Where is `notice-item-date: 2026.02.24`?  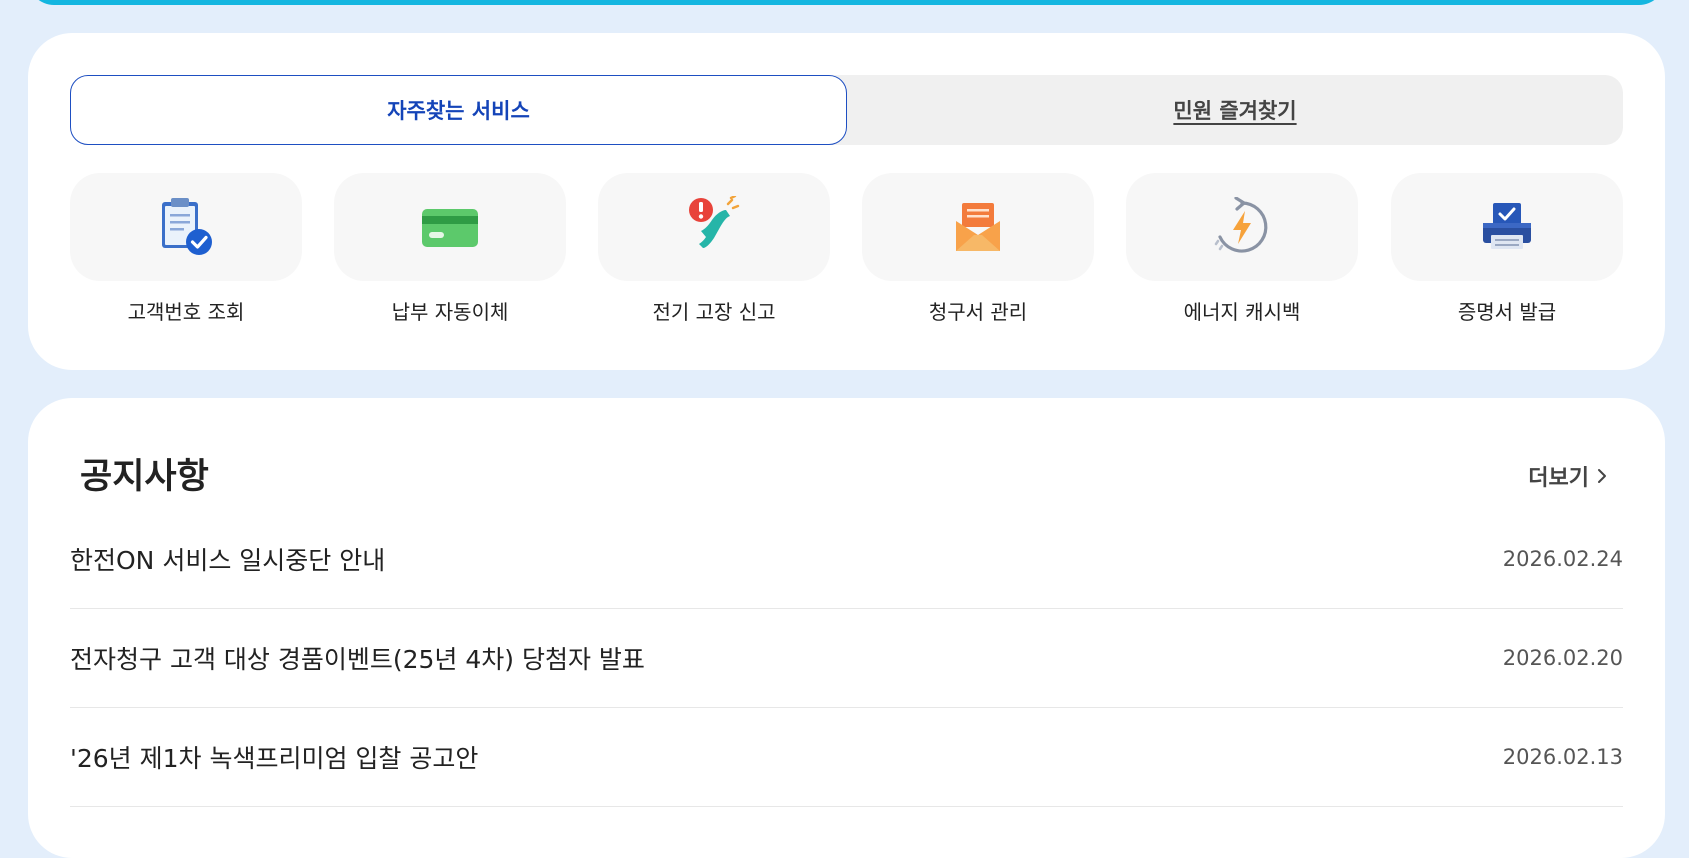
notice-item-date: 2026.02.24 is located at coordinates (1562, 559).